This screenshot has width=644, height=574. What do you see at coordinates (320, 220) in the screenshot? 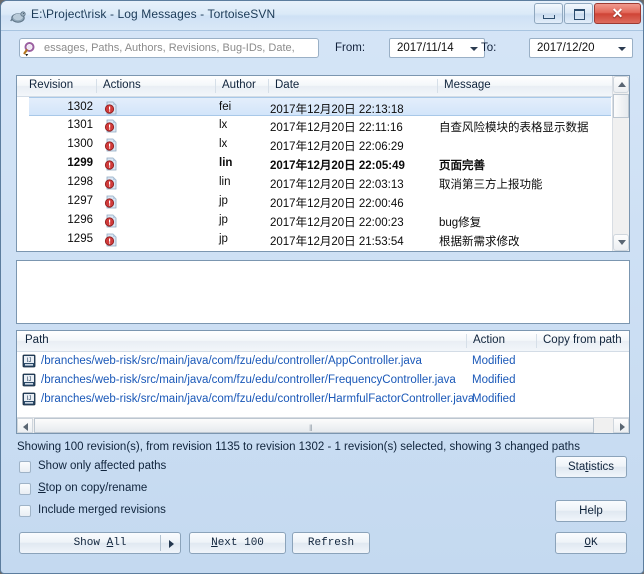
I see `log-row: 1296 jp 2017年12月20日 22:00:23 bug修复` at bounding box center [320, 220].